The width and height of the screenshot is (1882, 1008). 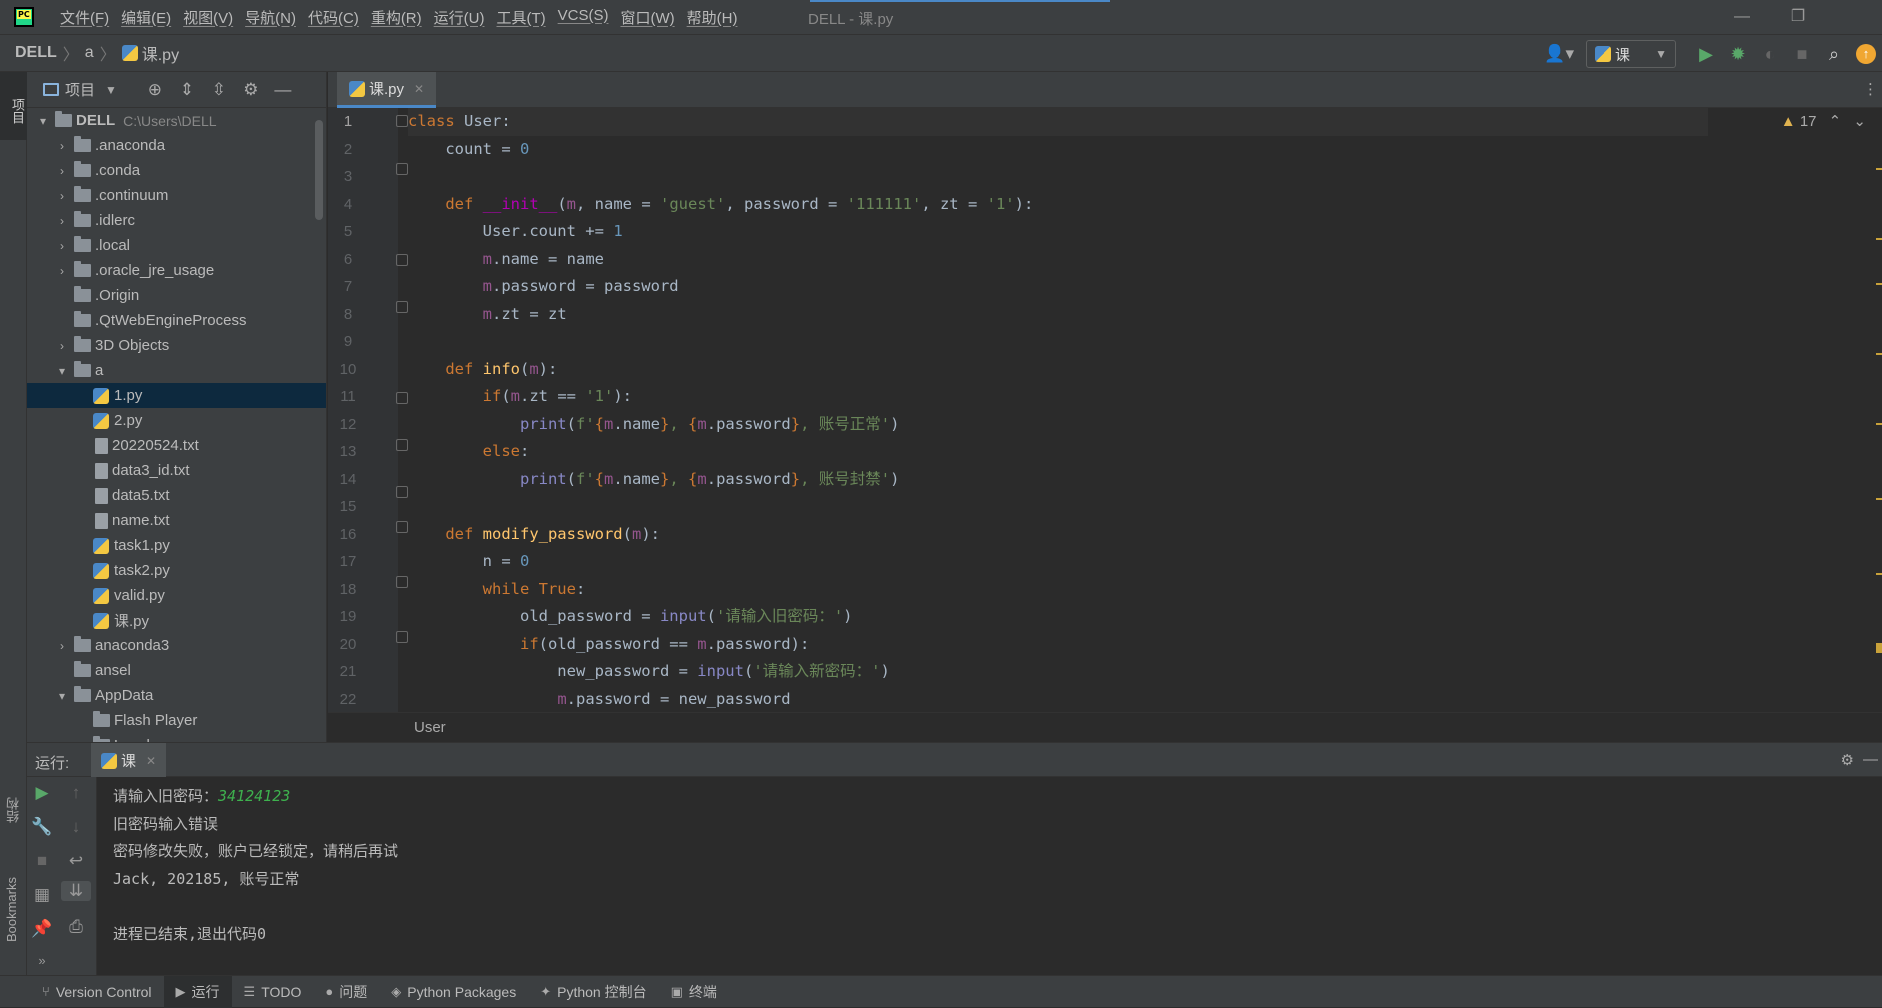 I want to click on tree-item: 2.py, so click(x=176, y=420).